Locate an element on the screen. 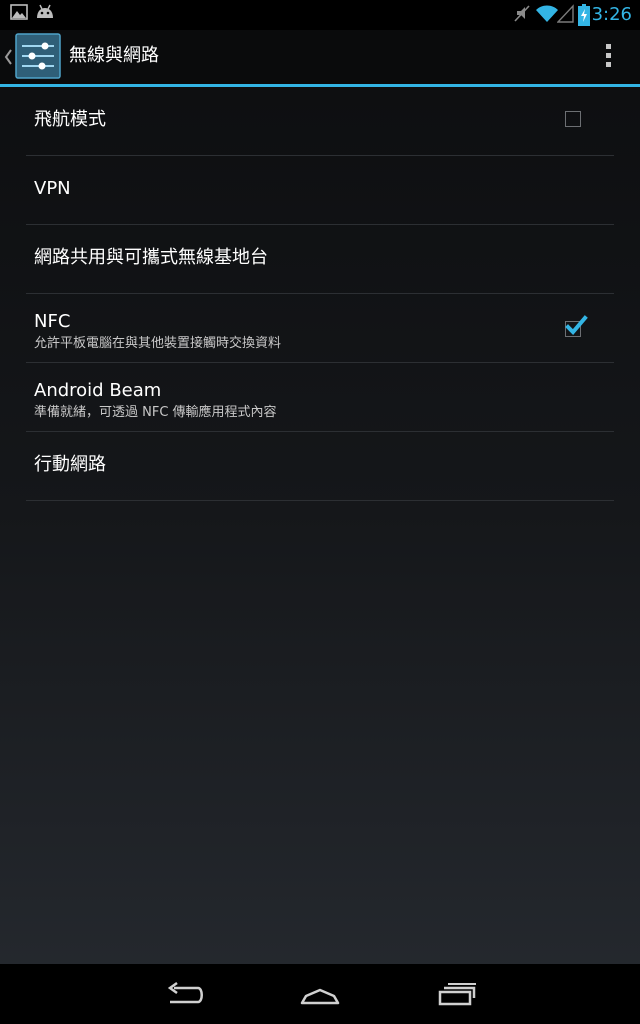 Image resolution: width=640 pixels, height=1024 pixels. recents-icon is located at coordinates (458, 994).